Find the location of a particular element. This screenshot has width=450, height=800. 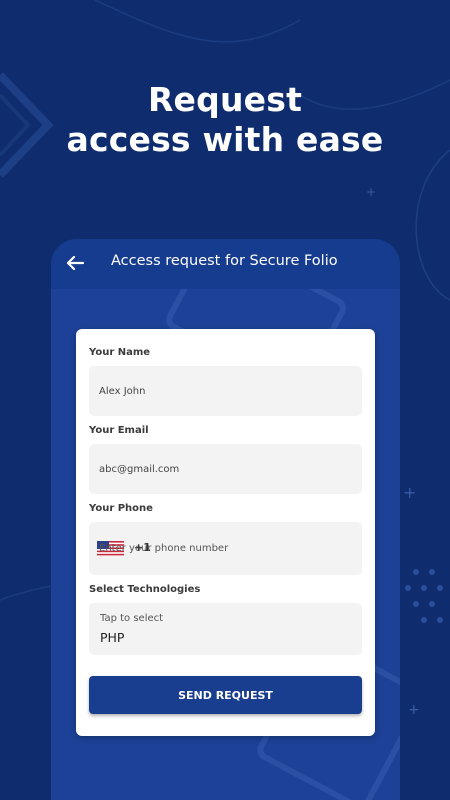

technologies-value: PHP is located at coordinates (112, 637).